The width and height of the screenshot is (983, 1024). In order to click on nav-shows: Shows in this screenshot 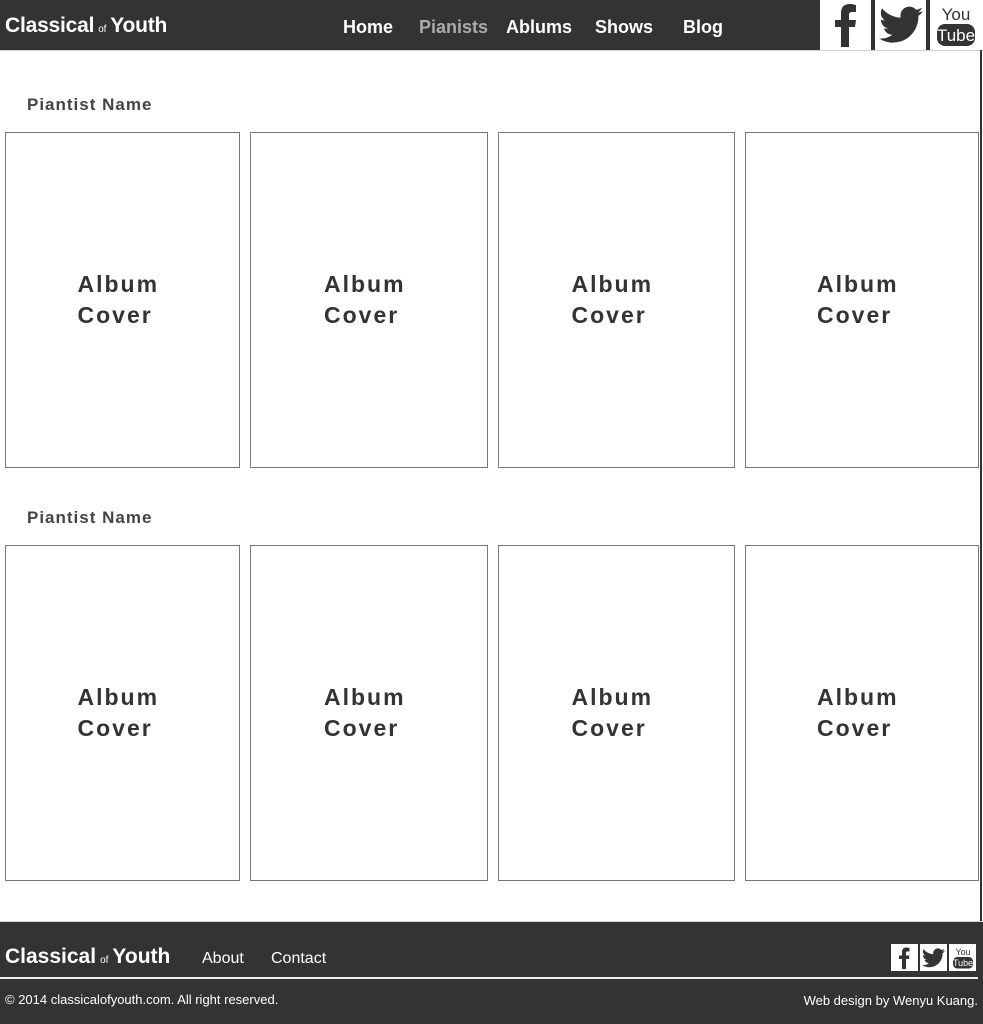, I will do `click(624, 27)`.